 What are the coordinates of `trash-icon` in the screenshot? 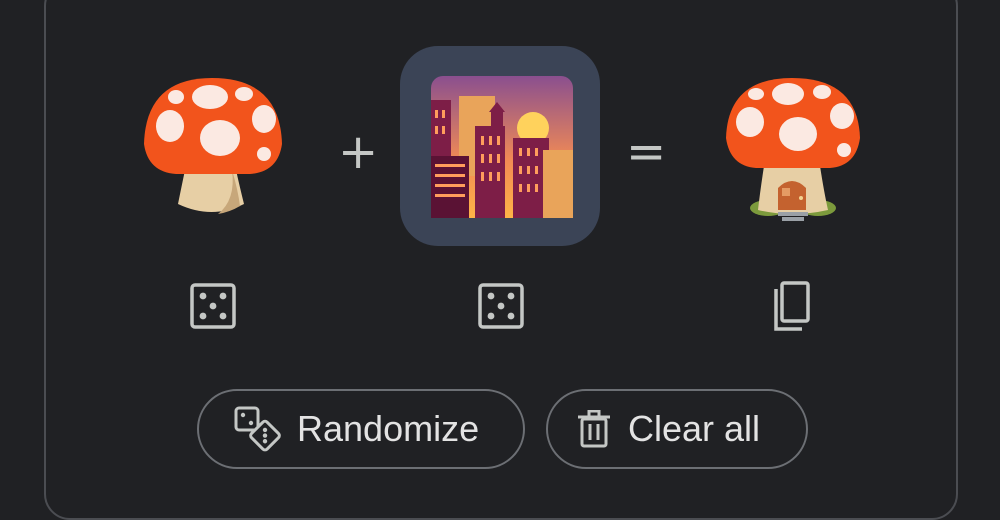 It's located at (594, 429).